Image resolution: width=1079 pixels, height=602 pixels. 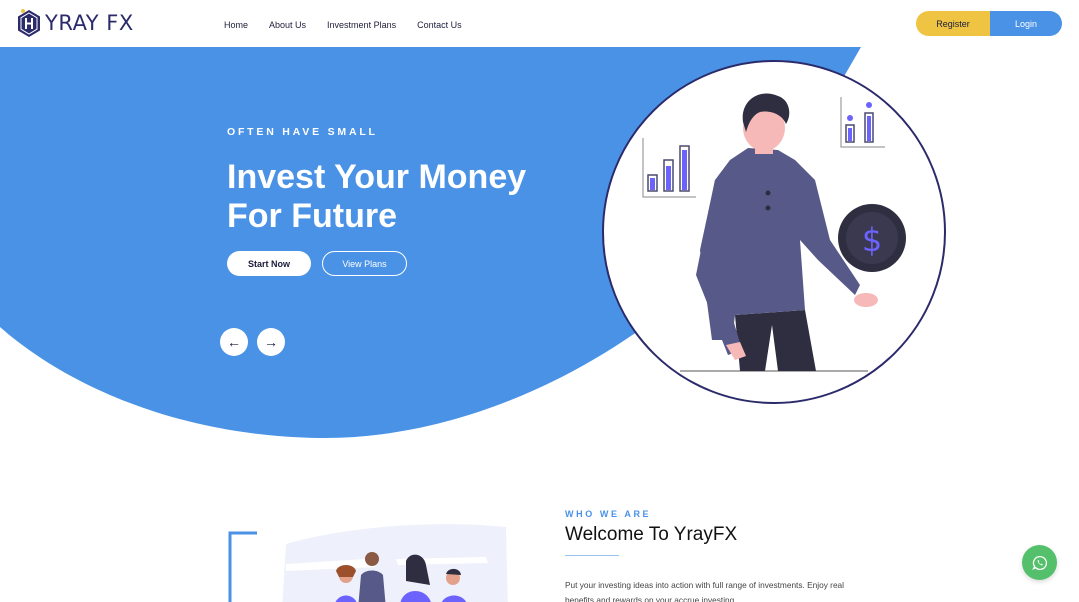 What do you see at coordinates (271, 342) in the screenshot?
I see `arrow-right-icon: →` at bounding box center [271, 342].